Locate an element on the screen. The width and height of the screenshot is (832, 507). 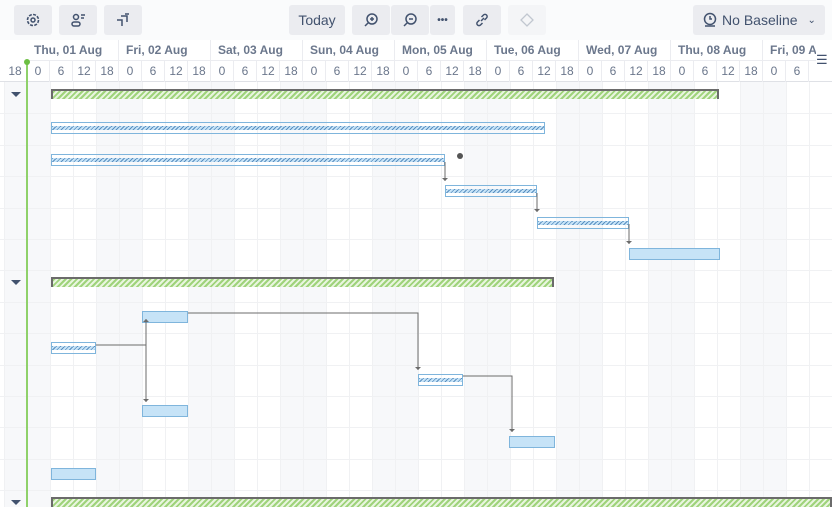
settings-button is located at coordinates (33, 20).